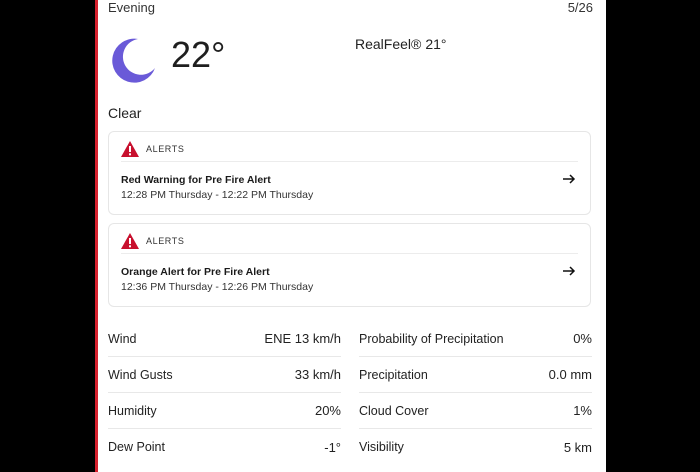 This screenshot has width=700, height=472. I want to click on detail-value: -1°, so click(332, 447).